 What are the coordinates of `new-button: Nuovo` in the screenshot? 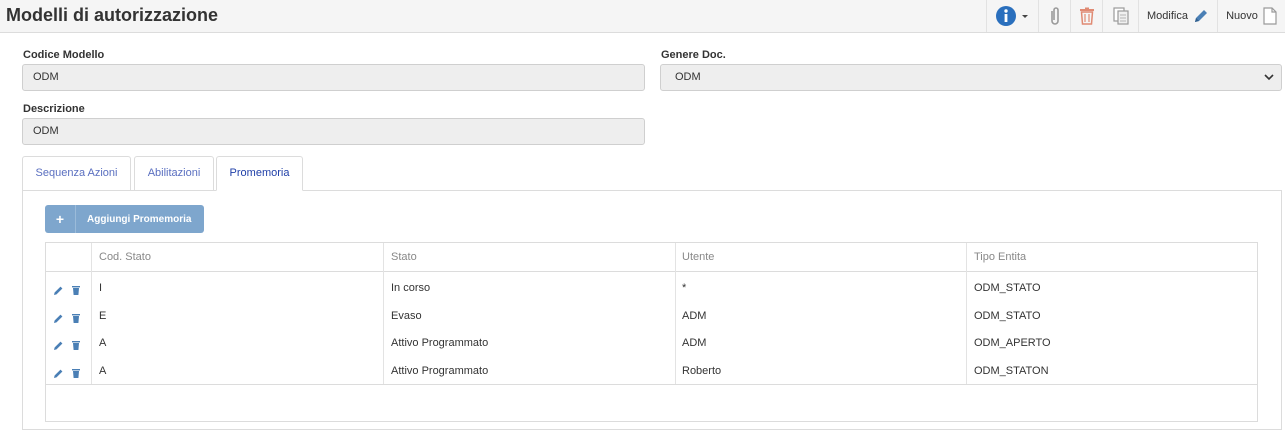 It's located at (1251, 16).